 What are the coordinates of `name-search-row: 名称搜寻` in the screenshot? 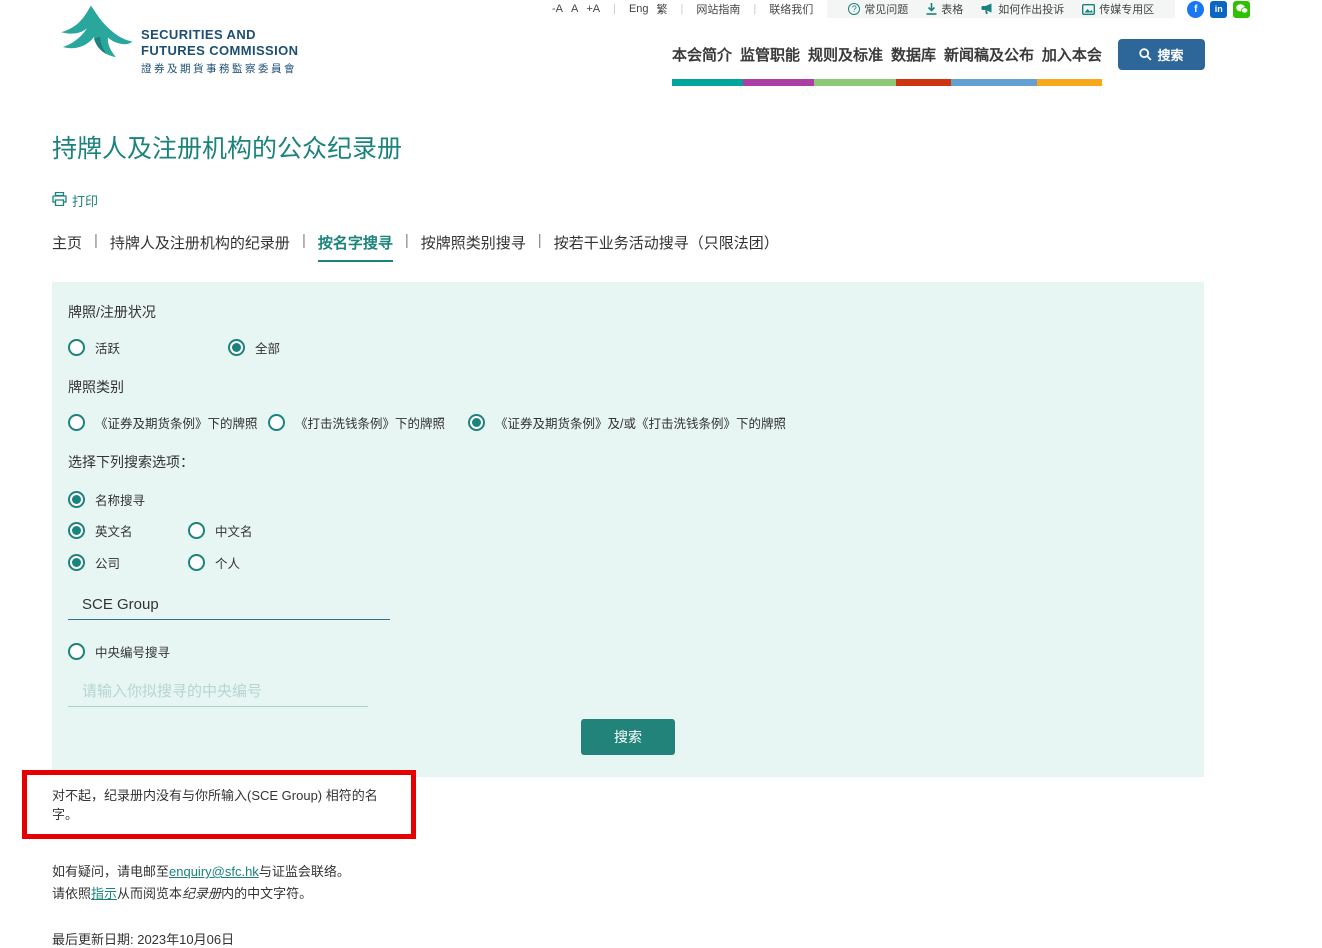 It's located at (628, 499).